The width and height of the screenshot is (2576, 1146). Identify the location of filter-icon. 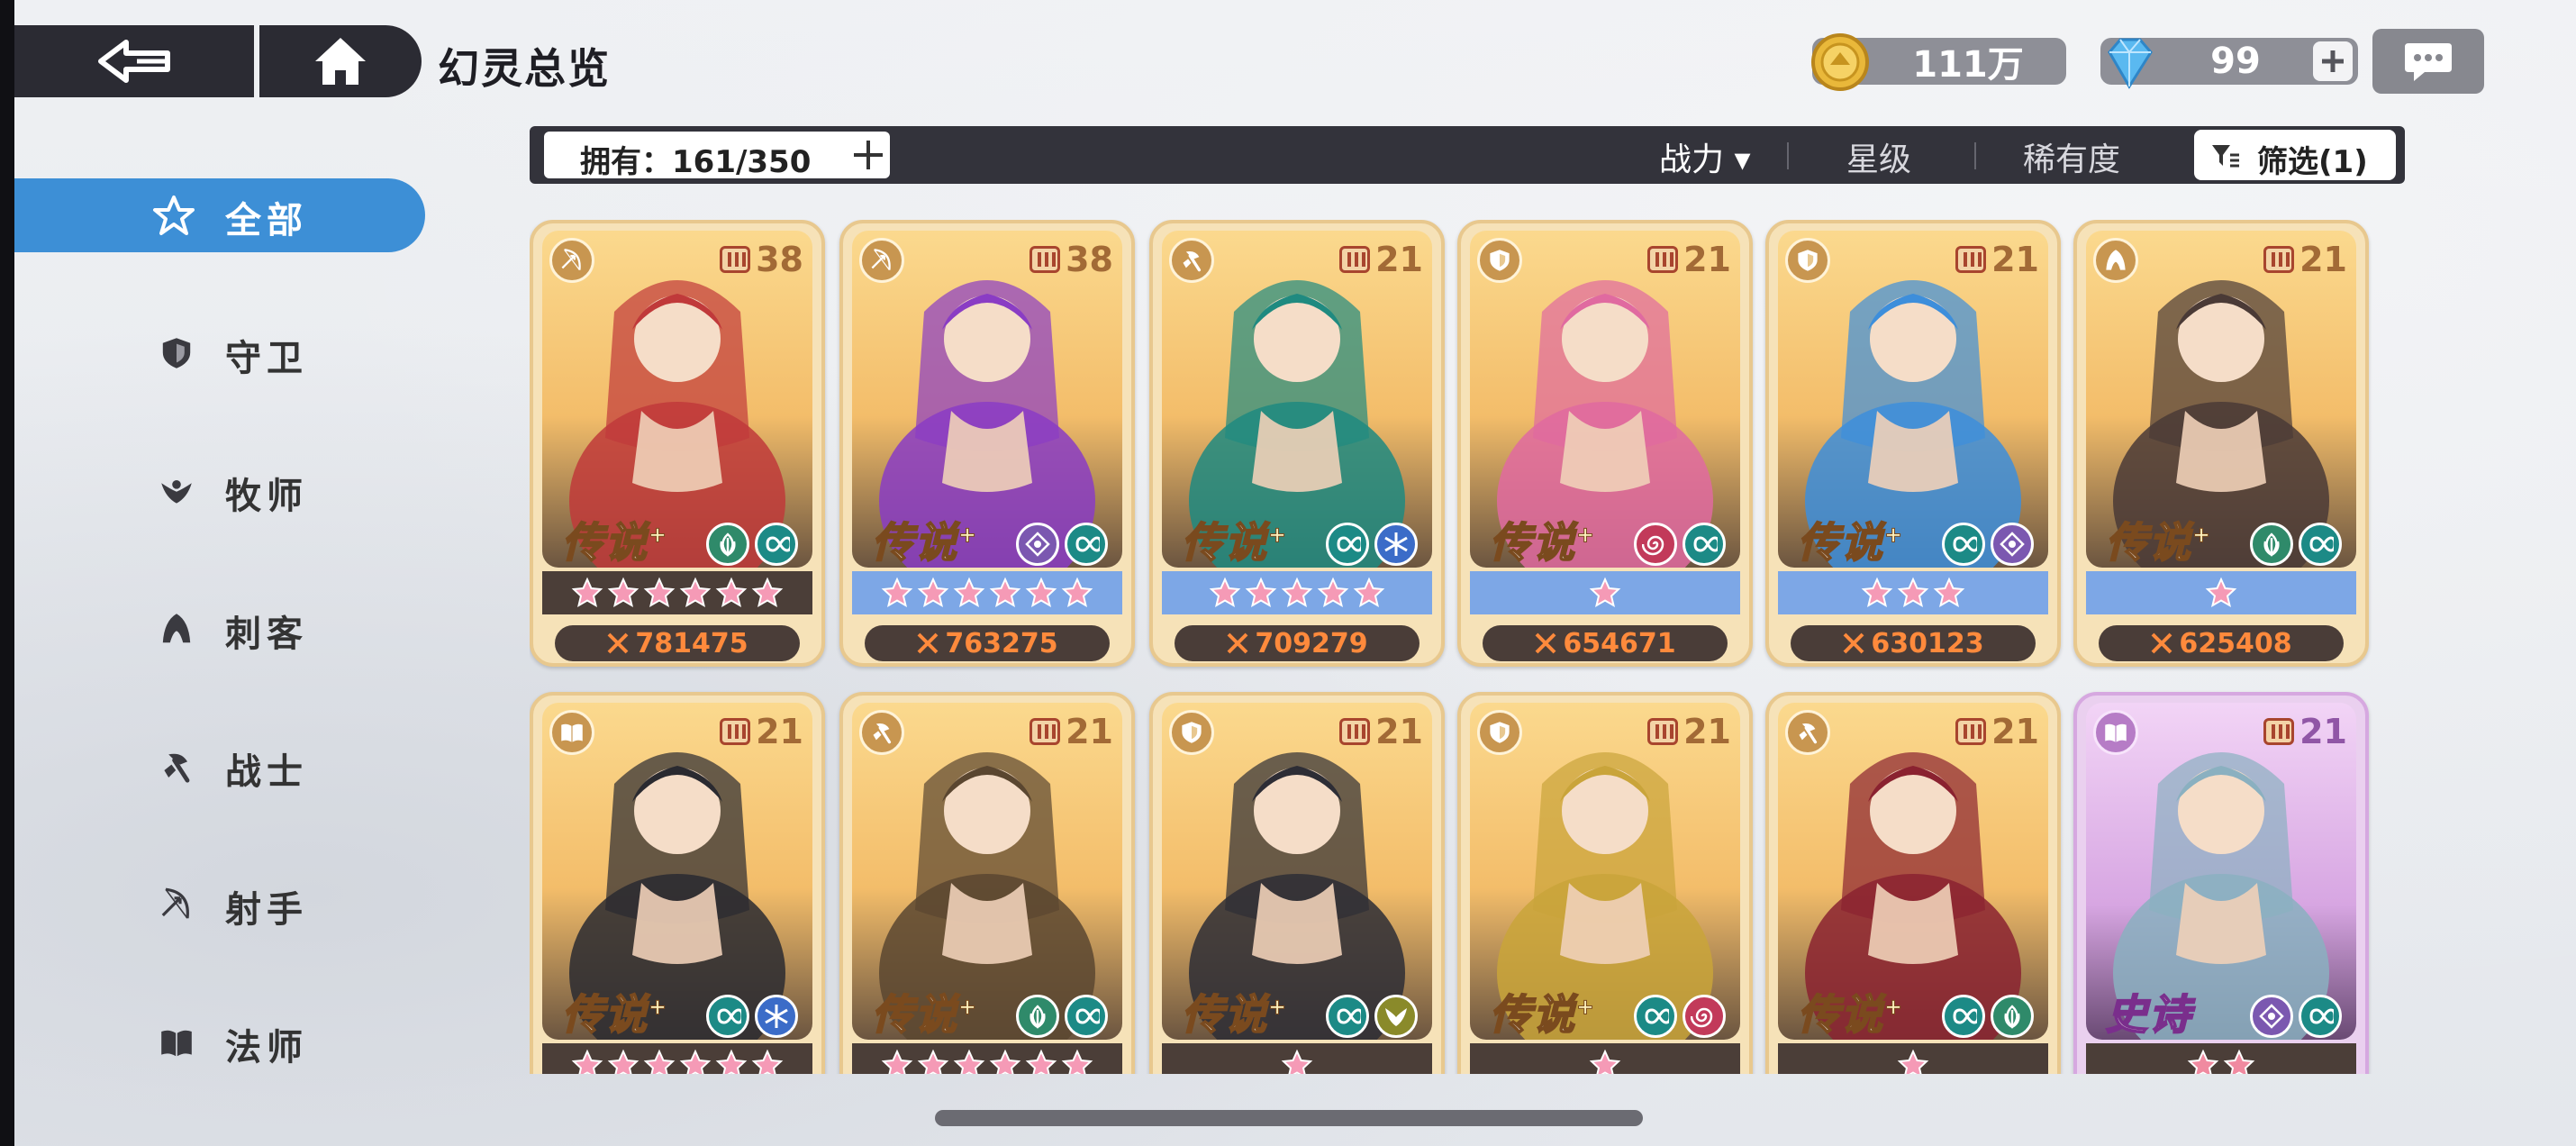
(2225, 156).